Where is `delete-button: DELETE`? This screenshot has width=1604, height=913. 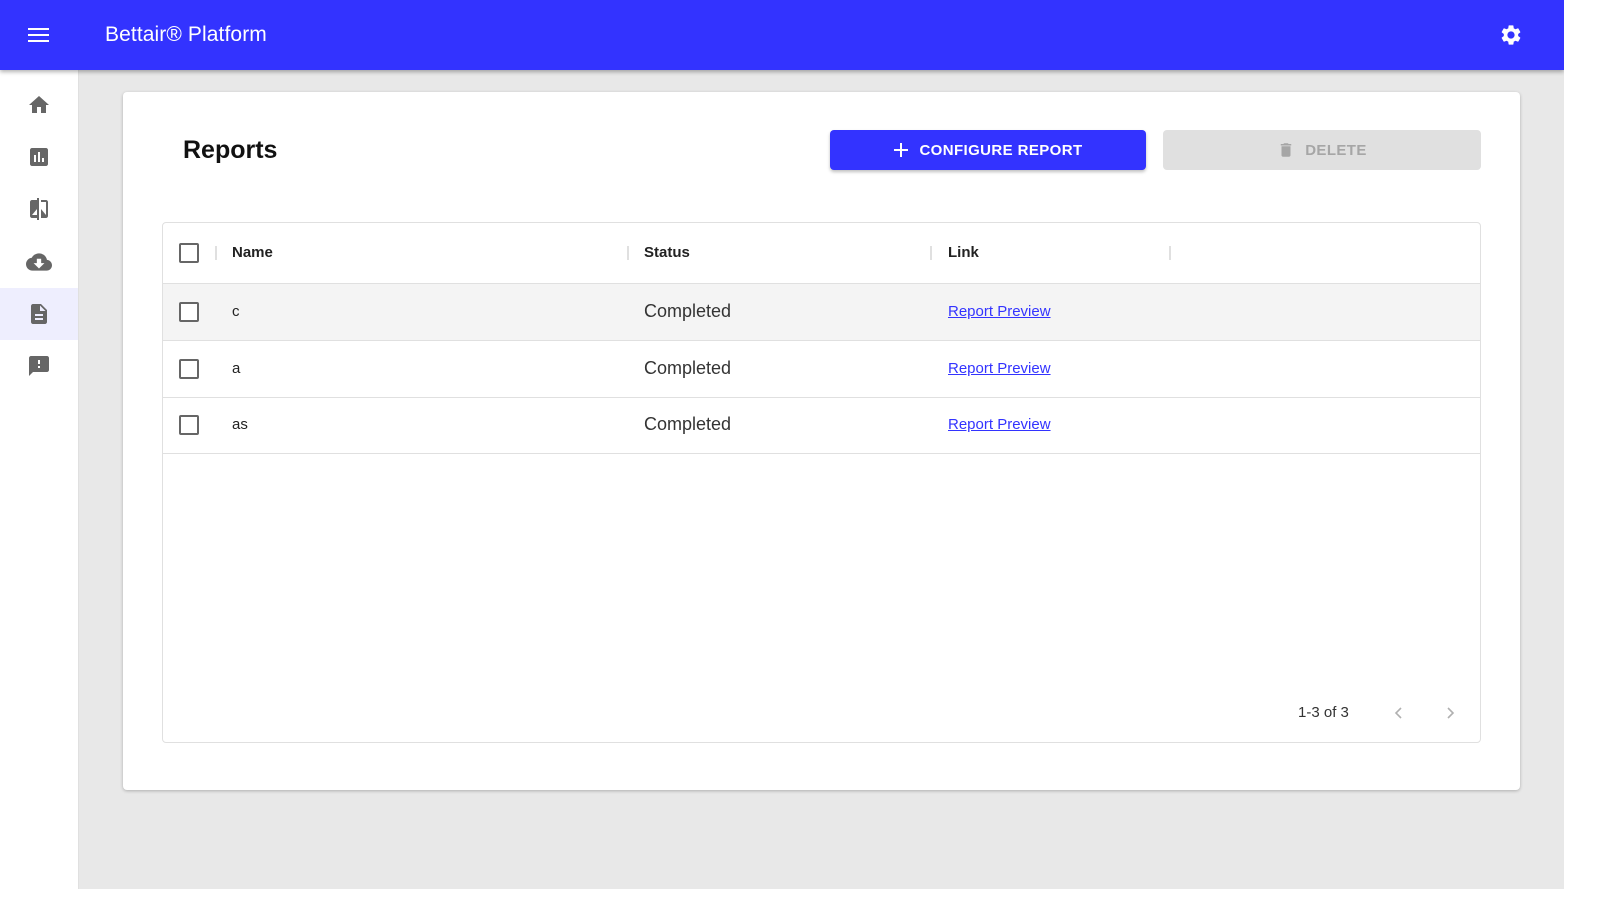
delete-button: DELETE is located at coordinates (1322, 150).